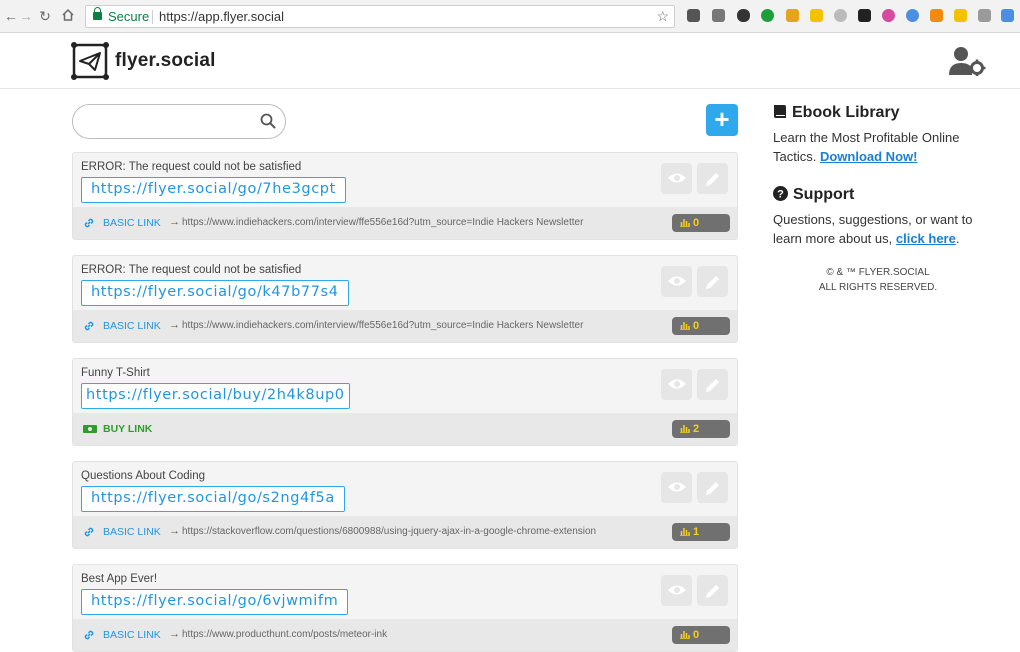 This screenshot has width=1020, height=652. I want to click on link-meta: BUY LINK 2, so click(405, 429).